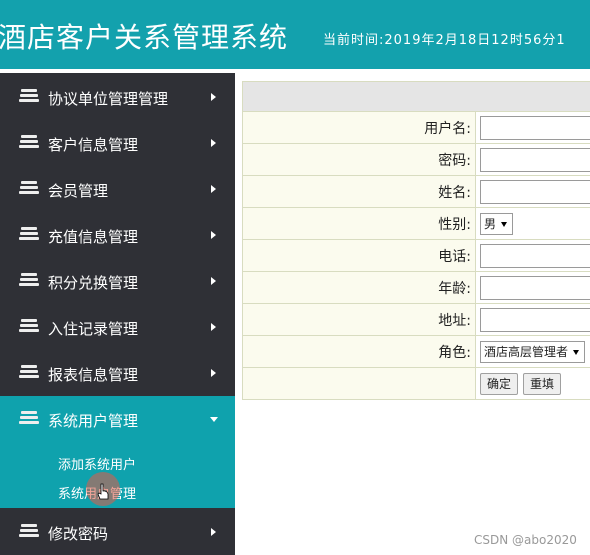 This screenshot has height=555, width=590. I want to click on form-header-row, so click(416, 96).